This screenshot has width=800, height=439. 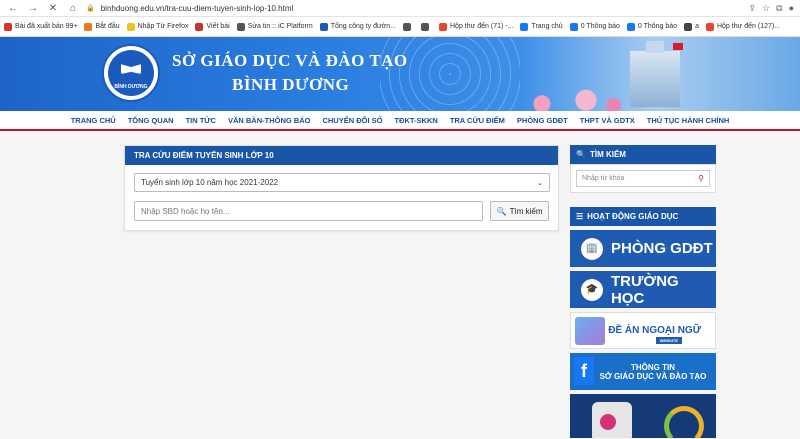 I want to click on panel-heading: TRA CỨU ĐIỂM TUYỂN SINH LỚP 10, so click(x=341, y=155).